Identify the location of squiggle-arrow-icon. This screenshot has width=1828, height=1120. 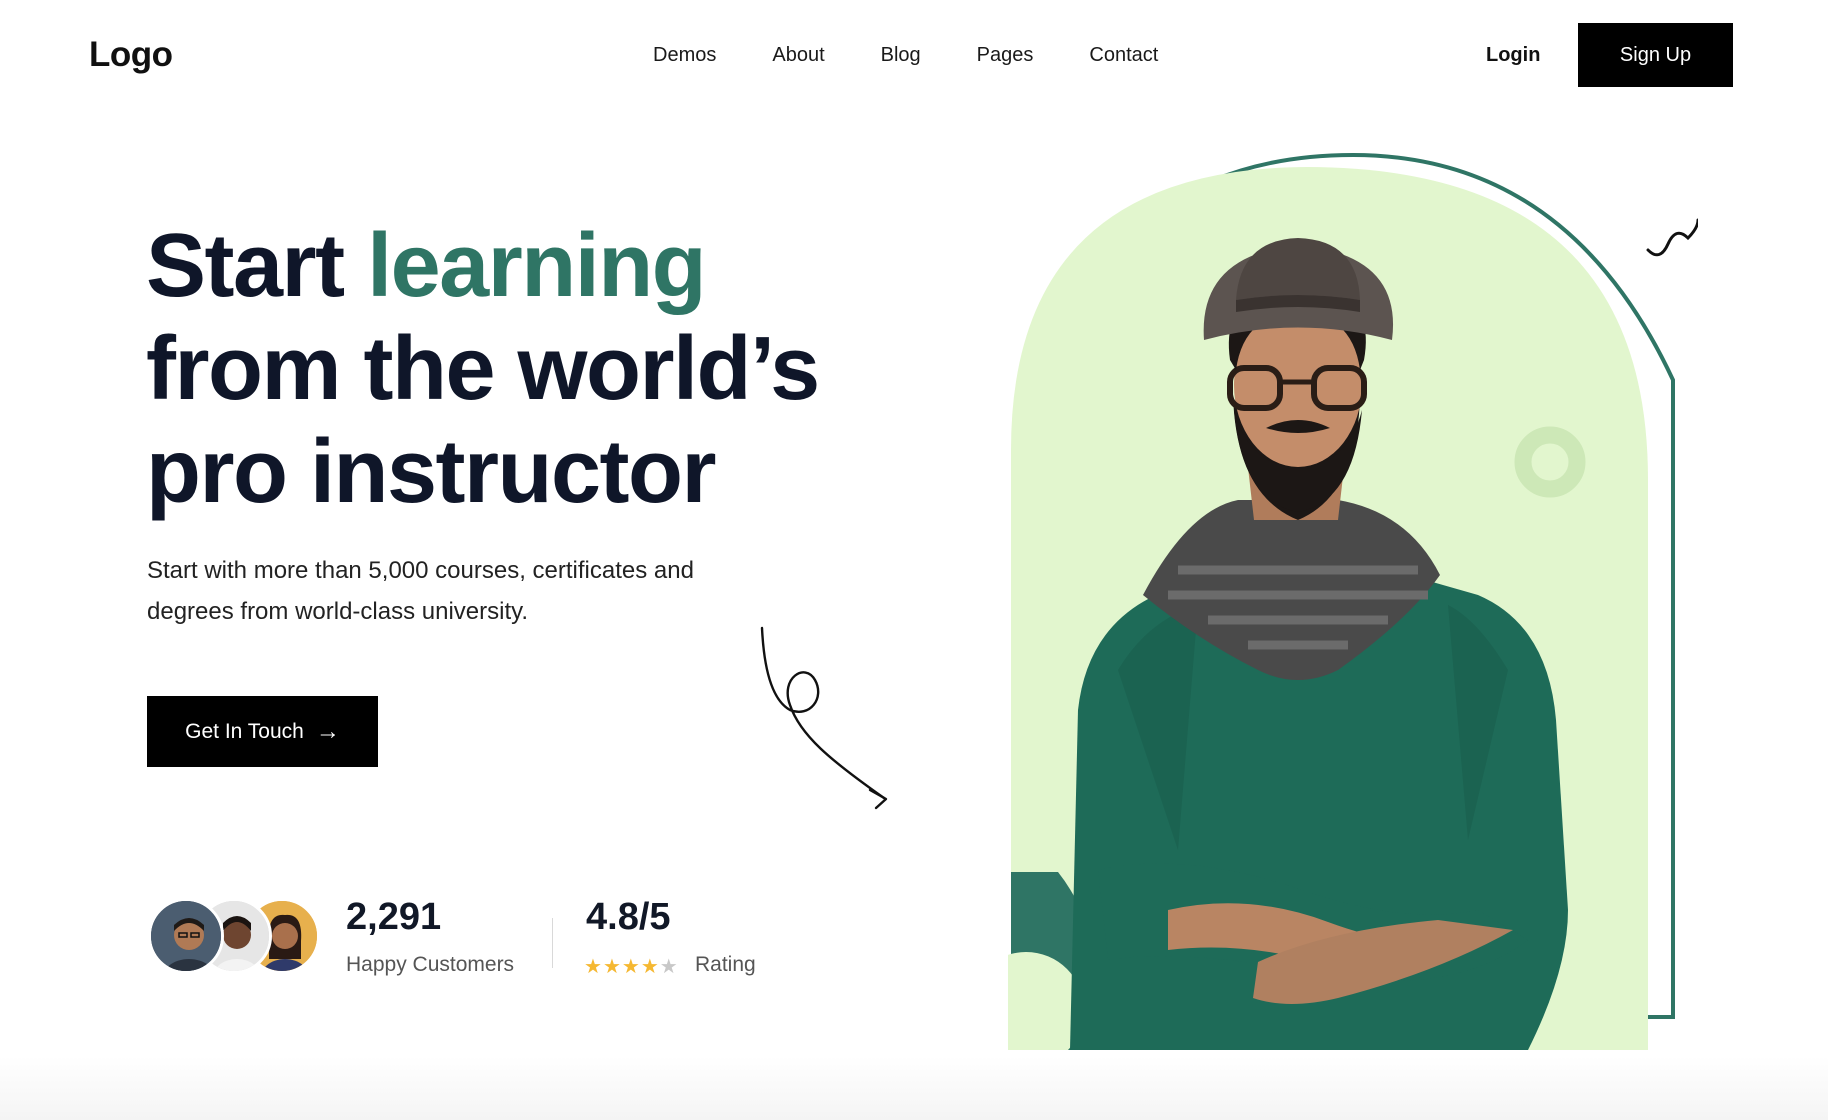
(824, 718).